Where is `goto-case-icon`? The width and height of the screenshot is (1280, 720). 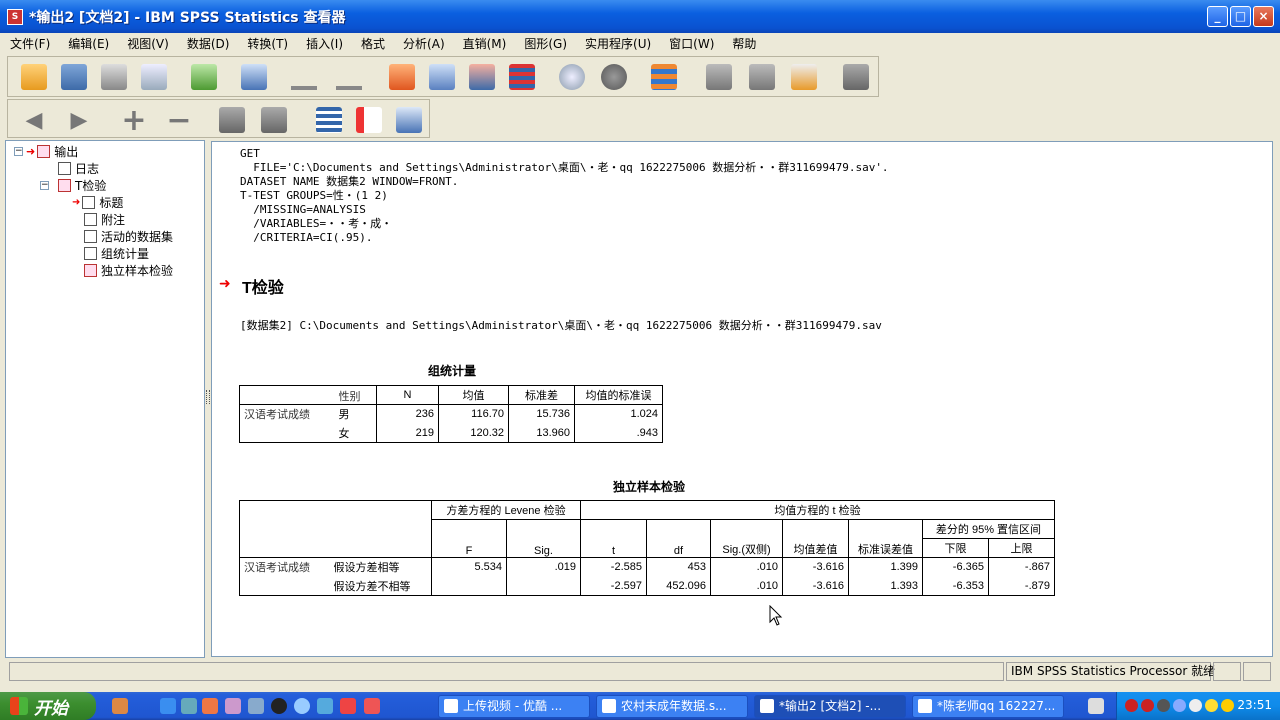
goto-case-icon is located at coordinates (442, 77).